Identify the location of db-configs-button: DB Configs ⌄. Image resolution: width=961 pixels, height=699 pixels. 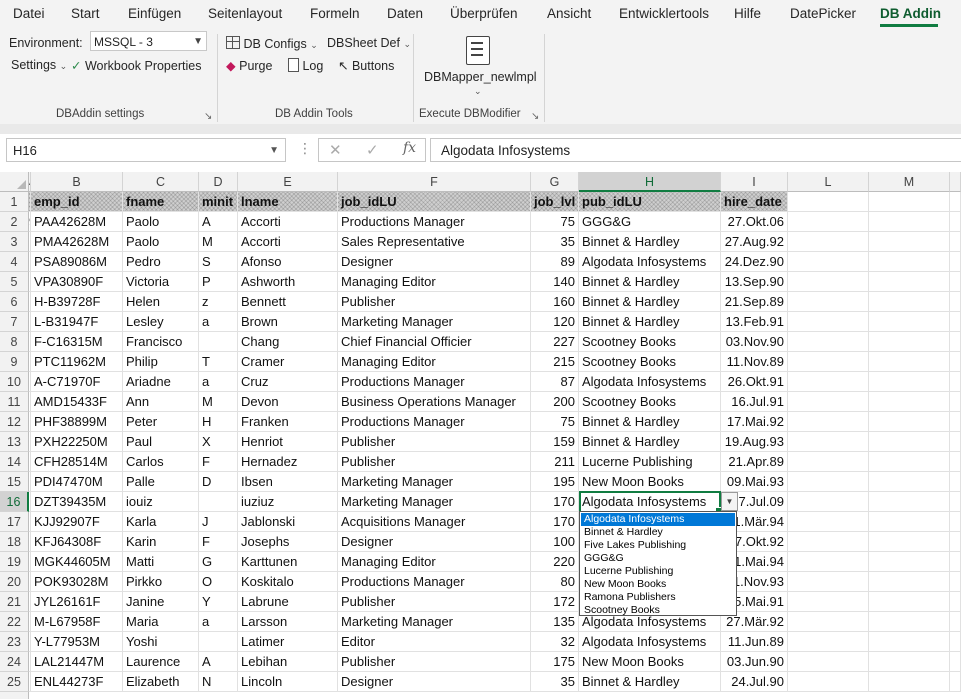
(272, 43).